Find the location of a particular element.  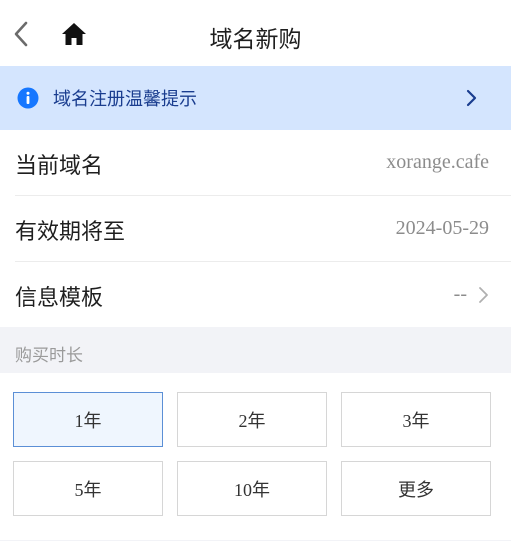

duration-section-label: 购买时长 is located at coordinates (49, 355).